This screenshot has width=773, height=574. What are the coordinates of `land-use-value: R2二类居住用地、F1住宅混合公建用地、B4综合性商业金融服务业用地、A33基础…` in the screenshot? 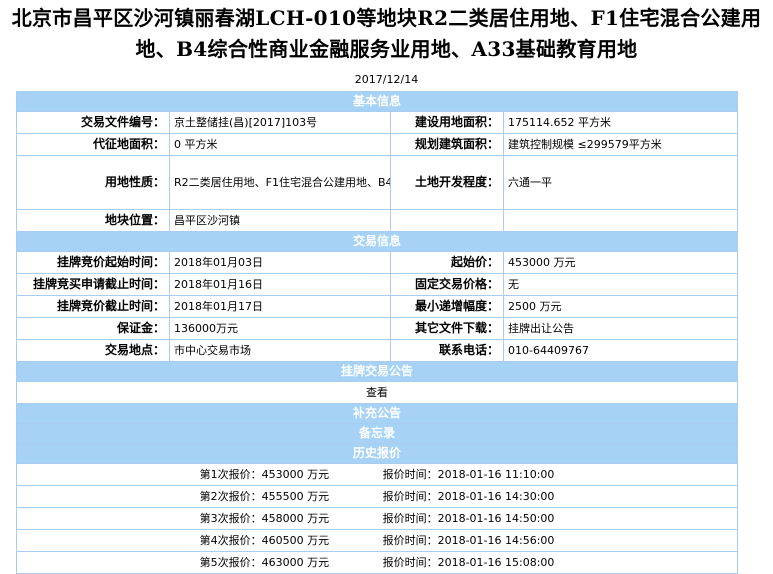 It's located at (280, 182).